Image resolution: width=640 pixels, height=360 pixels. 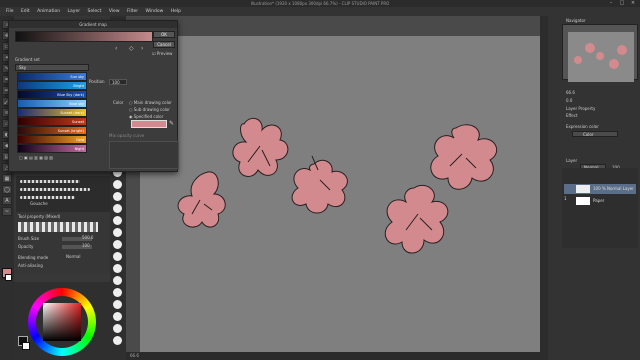 What do you see at coordinates (116, 48) in the screenshot?
I see `prev-gradient-icon: ‹` at bounding box center [116, 48].